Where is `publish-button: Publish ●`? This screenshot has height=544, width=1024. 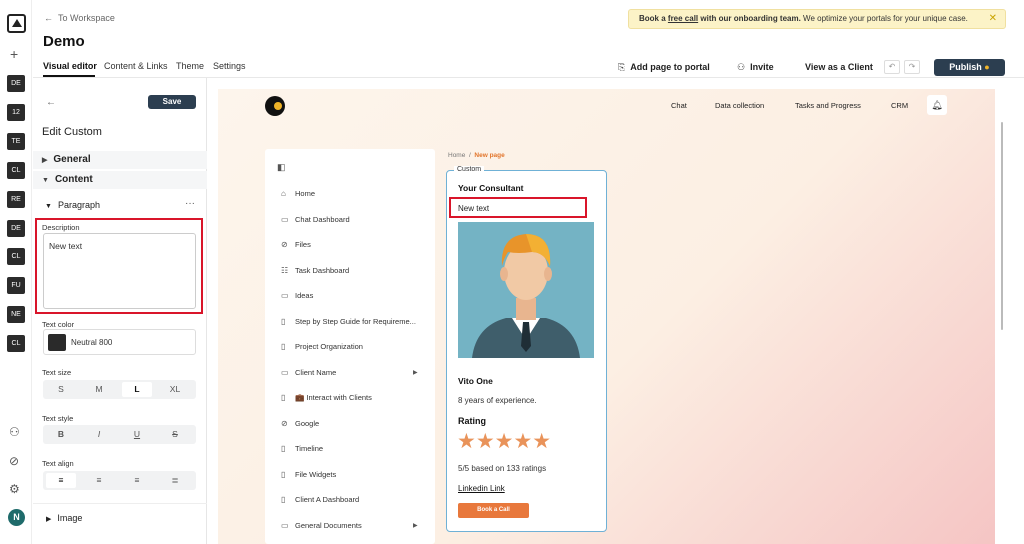
publish-button: Publish ● is located at coordinates (969, 67).